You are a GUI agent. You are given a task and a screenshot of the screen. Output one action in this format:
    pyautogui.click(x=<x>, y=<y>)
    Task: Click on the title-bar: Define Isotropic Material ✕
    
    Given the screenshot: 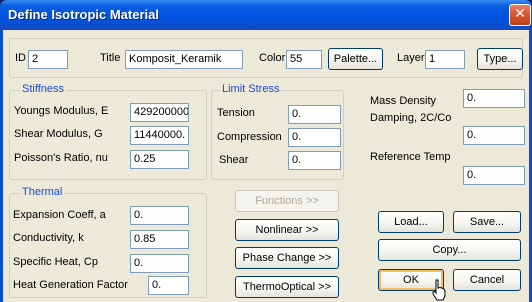 What is the action you would take?
    pyautogui.click(x=266, y=15)
    